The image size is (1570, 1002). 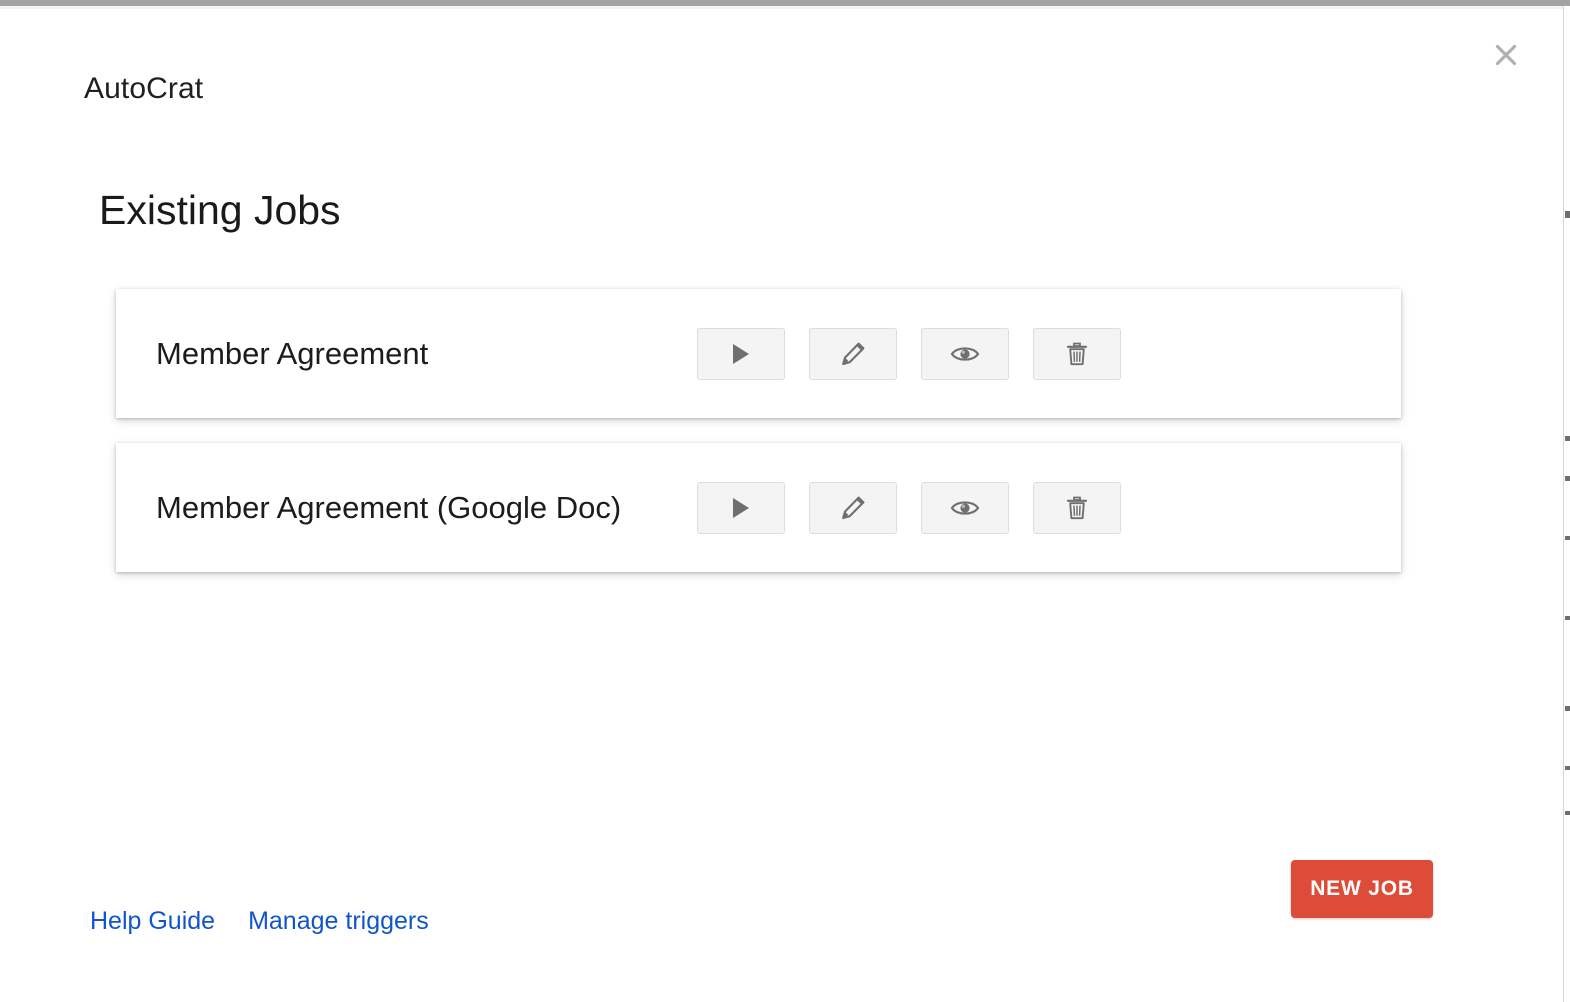 What do you see at coordinates (220, 210) in the screenshot?
I see `page-title: Existing Jobs` at bounding box center [220, 210].